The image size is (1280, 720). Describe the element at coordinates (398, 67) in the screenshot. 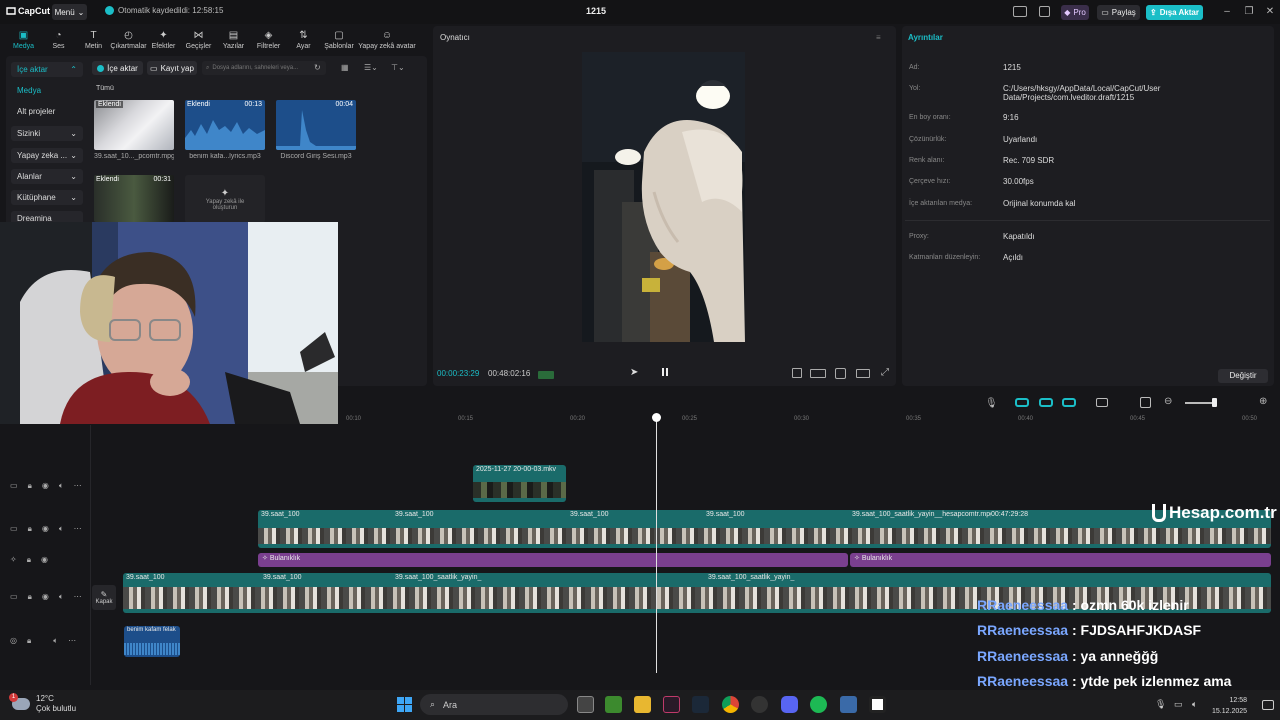

I see `filter-icon: ⊤⌄` at that location.